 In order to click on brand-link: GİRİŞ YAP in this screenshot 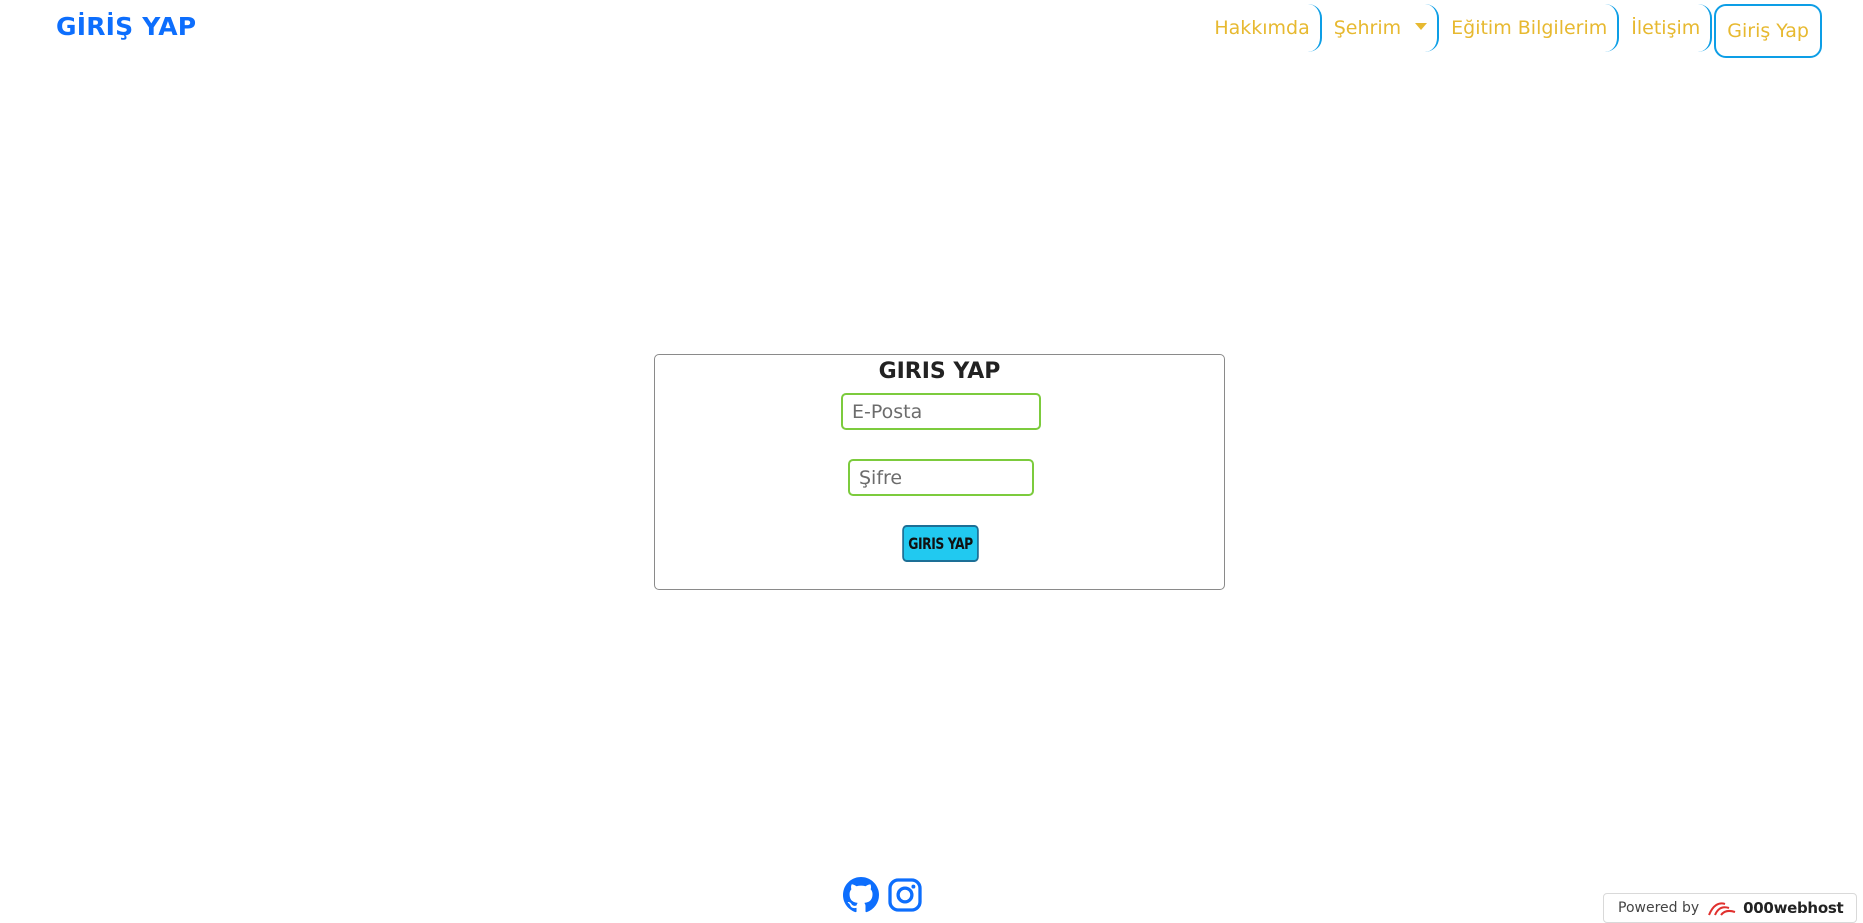, I will do `click(126, 26)`.